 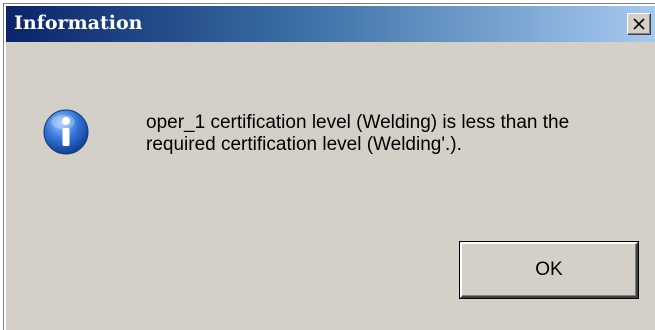 I want to click on ok-button-label: OK, so click(x=549, y=269).